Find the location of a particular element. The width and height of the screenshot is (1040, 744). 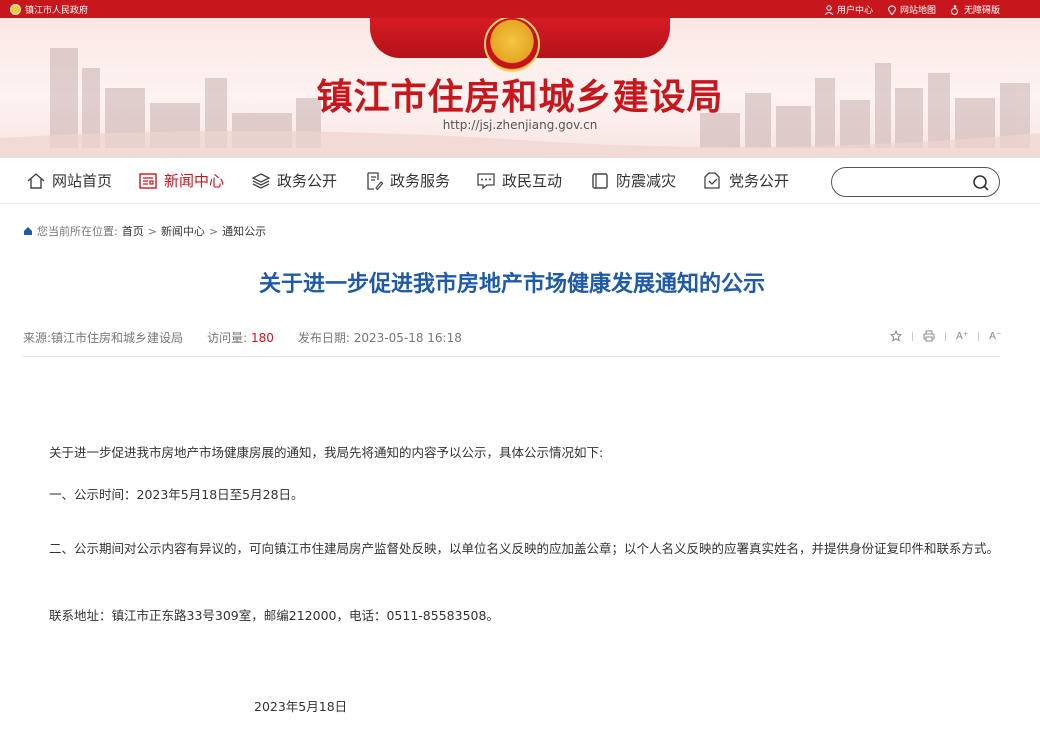

nav-item-label: 政务公开 is located at coordinates (307, 181).